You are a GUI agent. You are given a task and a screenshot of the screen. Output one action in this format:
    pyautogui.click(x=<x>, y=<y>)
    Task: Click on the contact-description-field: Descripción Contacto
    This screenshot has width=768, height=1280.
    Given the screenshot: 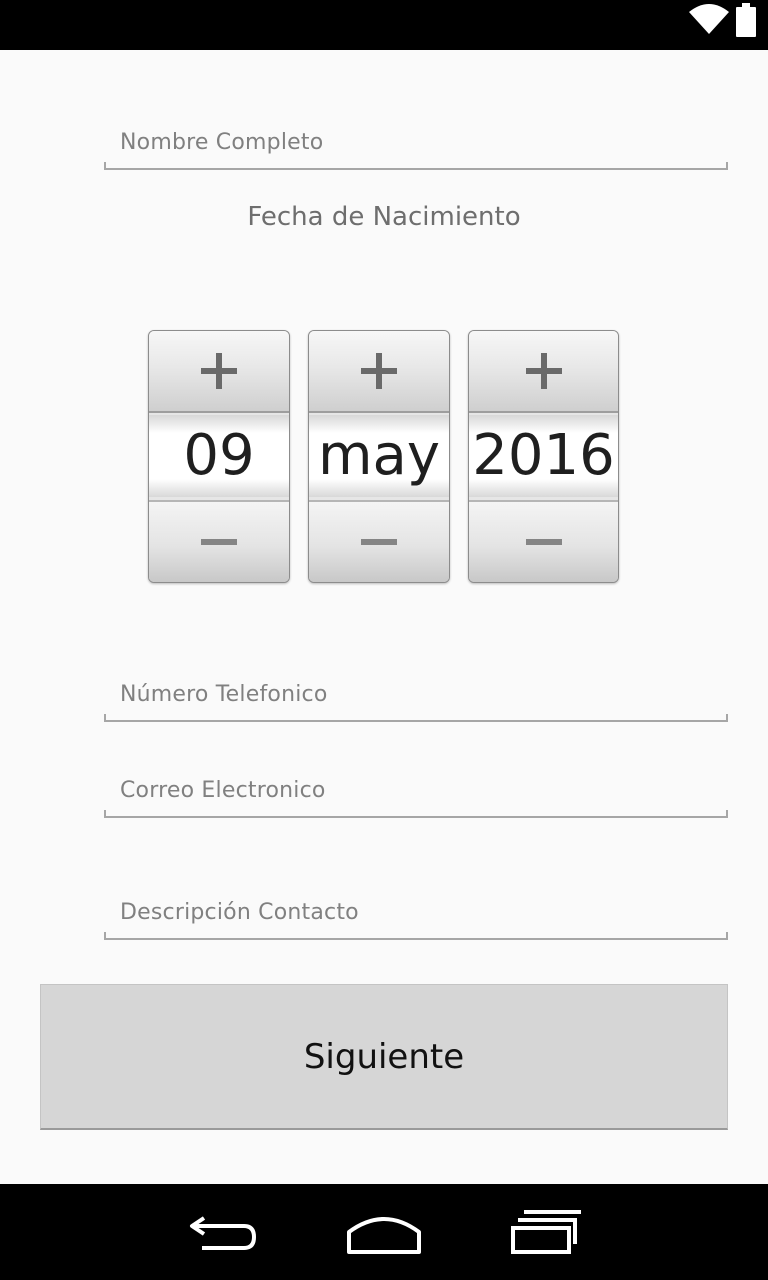 What is the action you would take?
    pyautogui.click(x=416, y=914)
    